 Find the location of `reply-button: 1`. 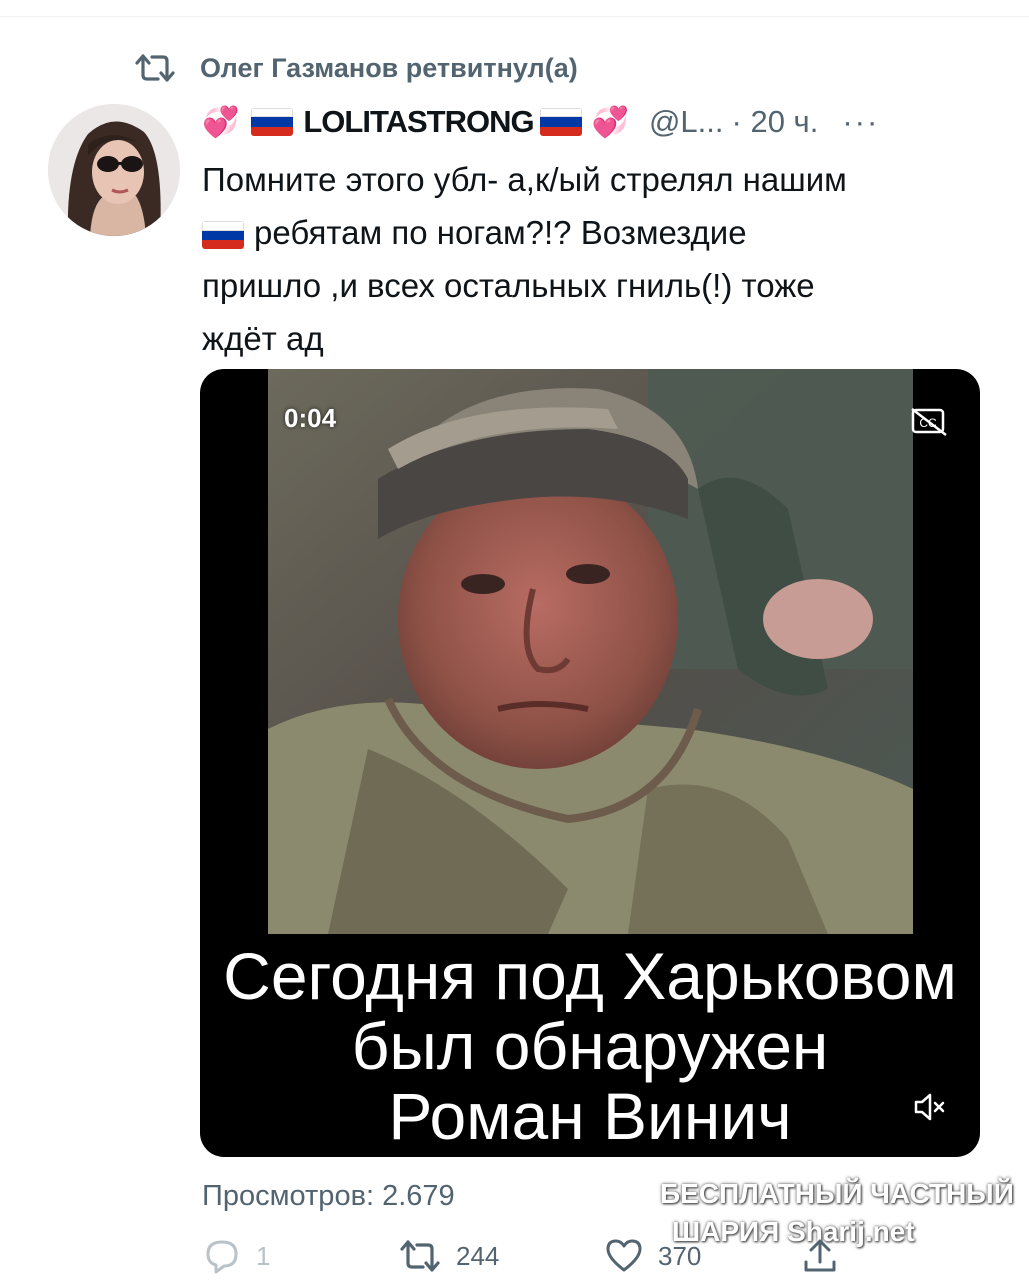

reply-button: 1 is located at coordinates (236, 1256).